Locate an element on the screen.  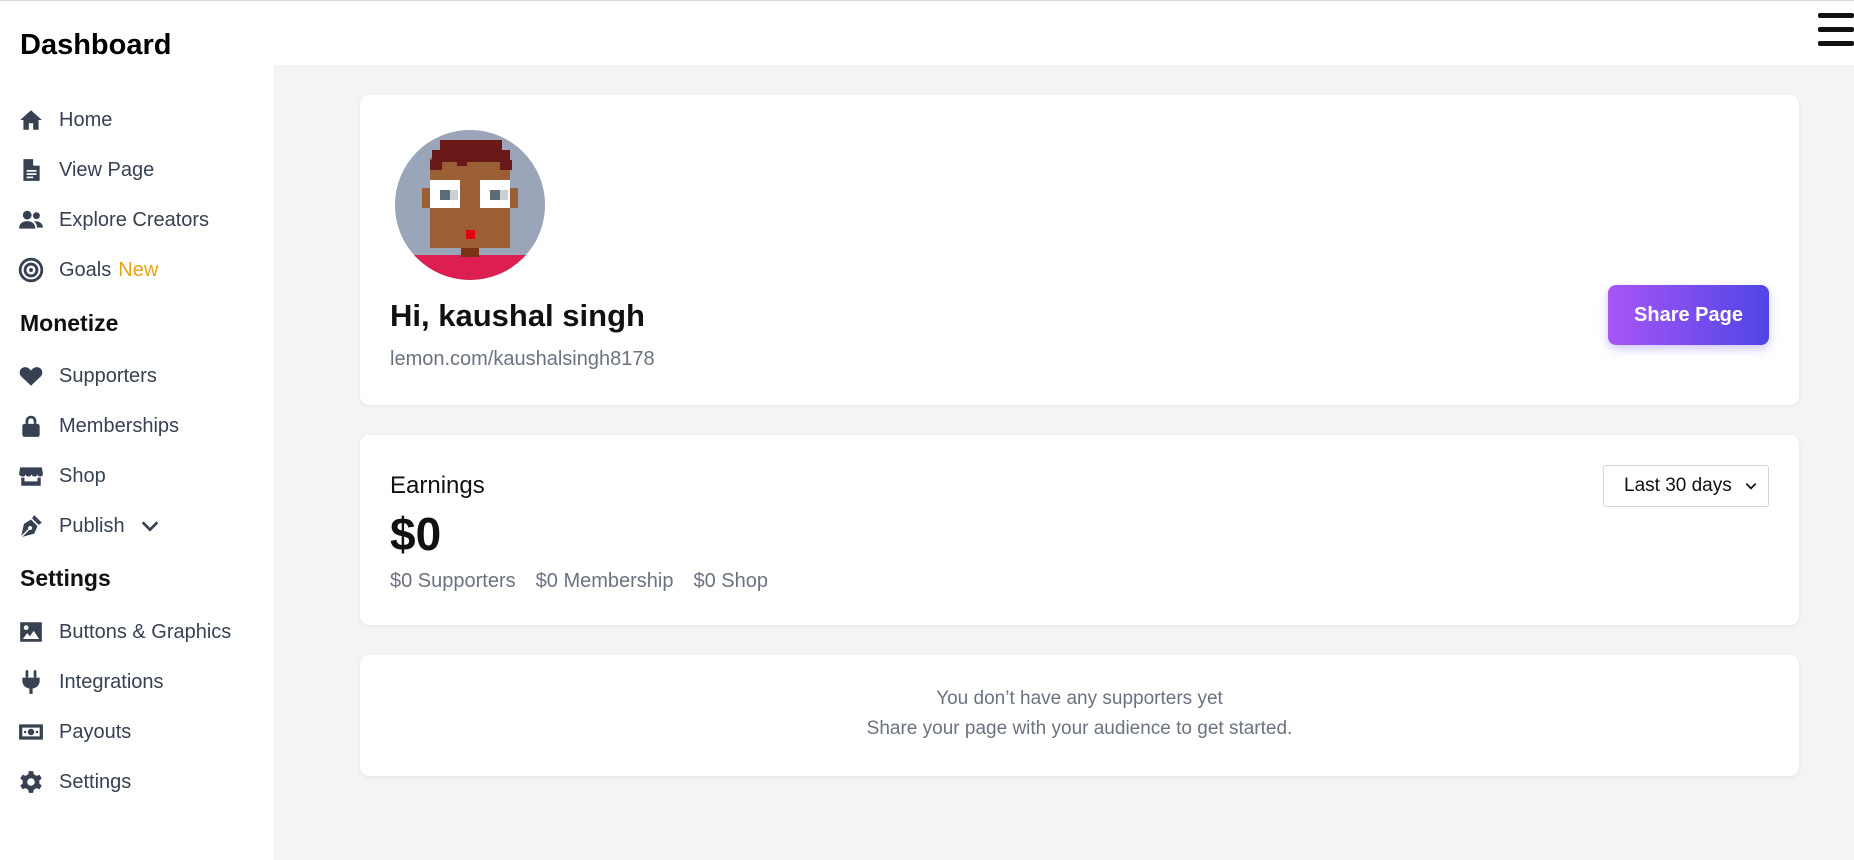
earnings-shop: $0 Shop is located at coordinates (730, 581).